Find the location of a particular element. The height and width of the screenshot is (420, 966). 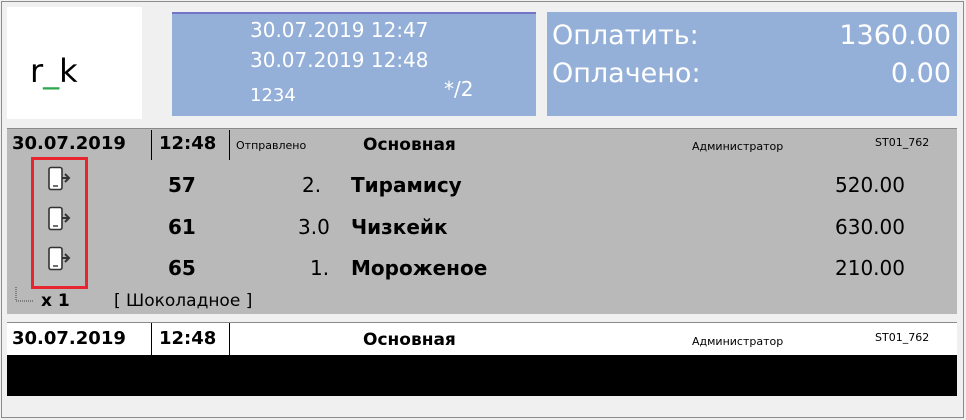

next-order-time: 12:48 is located at coordinates (188, 338).